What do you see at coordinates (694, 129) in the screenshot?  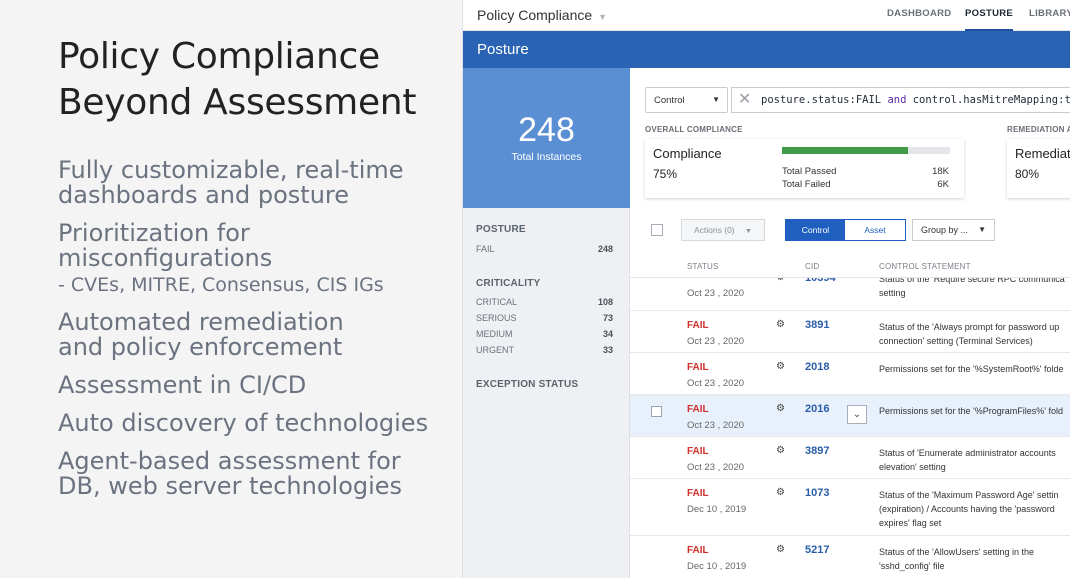 I see `overall-compliance-caption: OVERALL COMPLIANCE` at bounding box center [694, 129].